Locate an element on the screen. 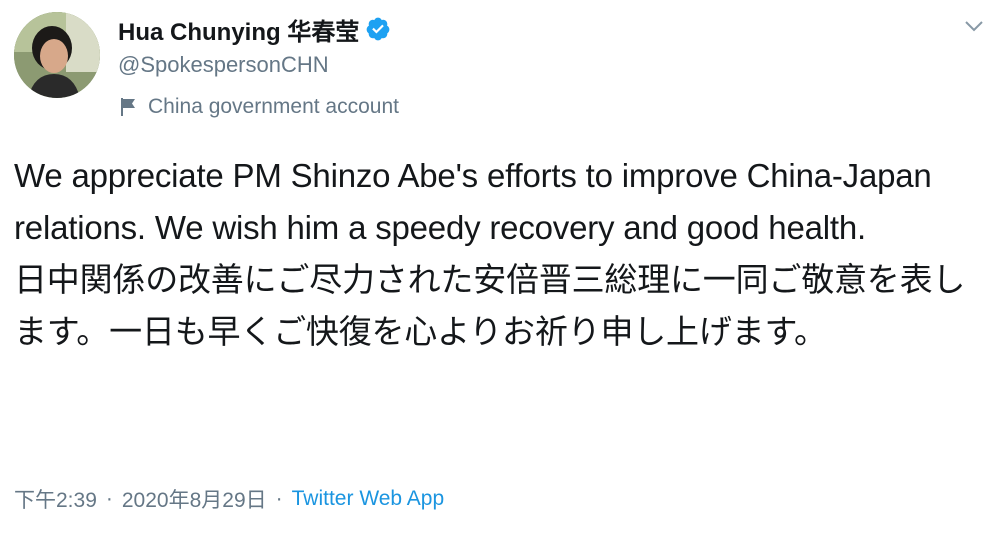 This screenshot has height=533, width=1000. avatar is located at coordinates (57, 55).